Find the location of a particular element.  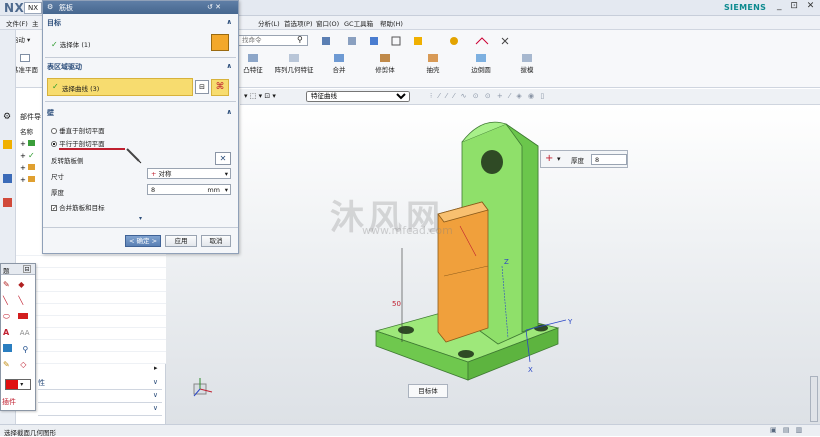

zoom-icon: ⚲ is located at coordinates (26, 349).